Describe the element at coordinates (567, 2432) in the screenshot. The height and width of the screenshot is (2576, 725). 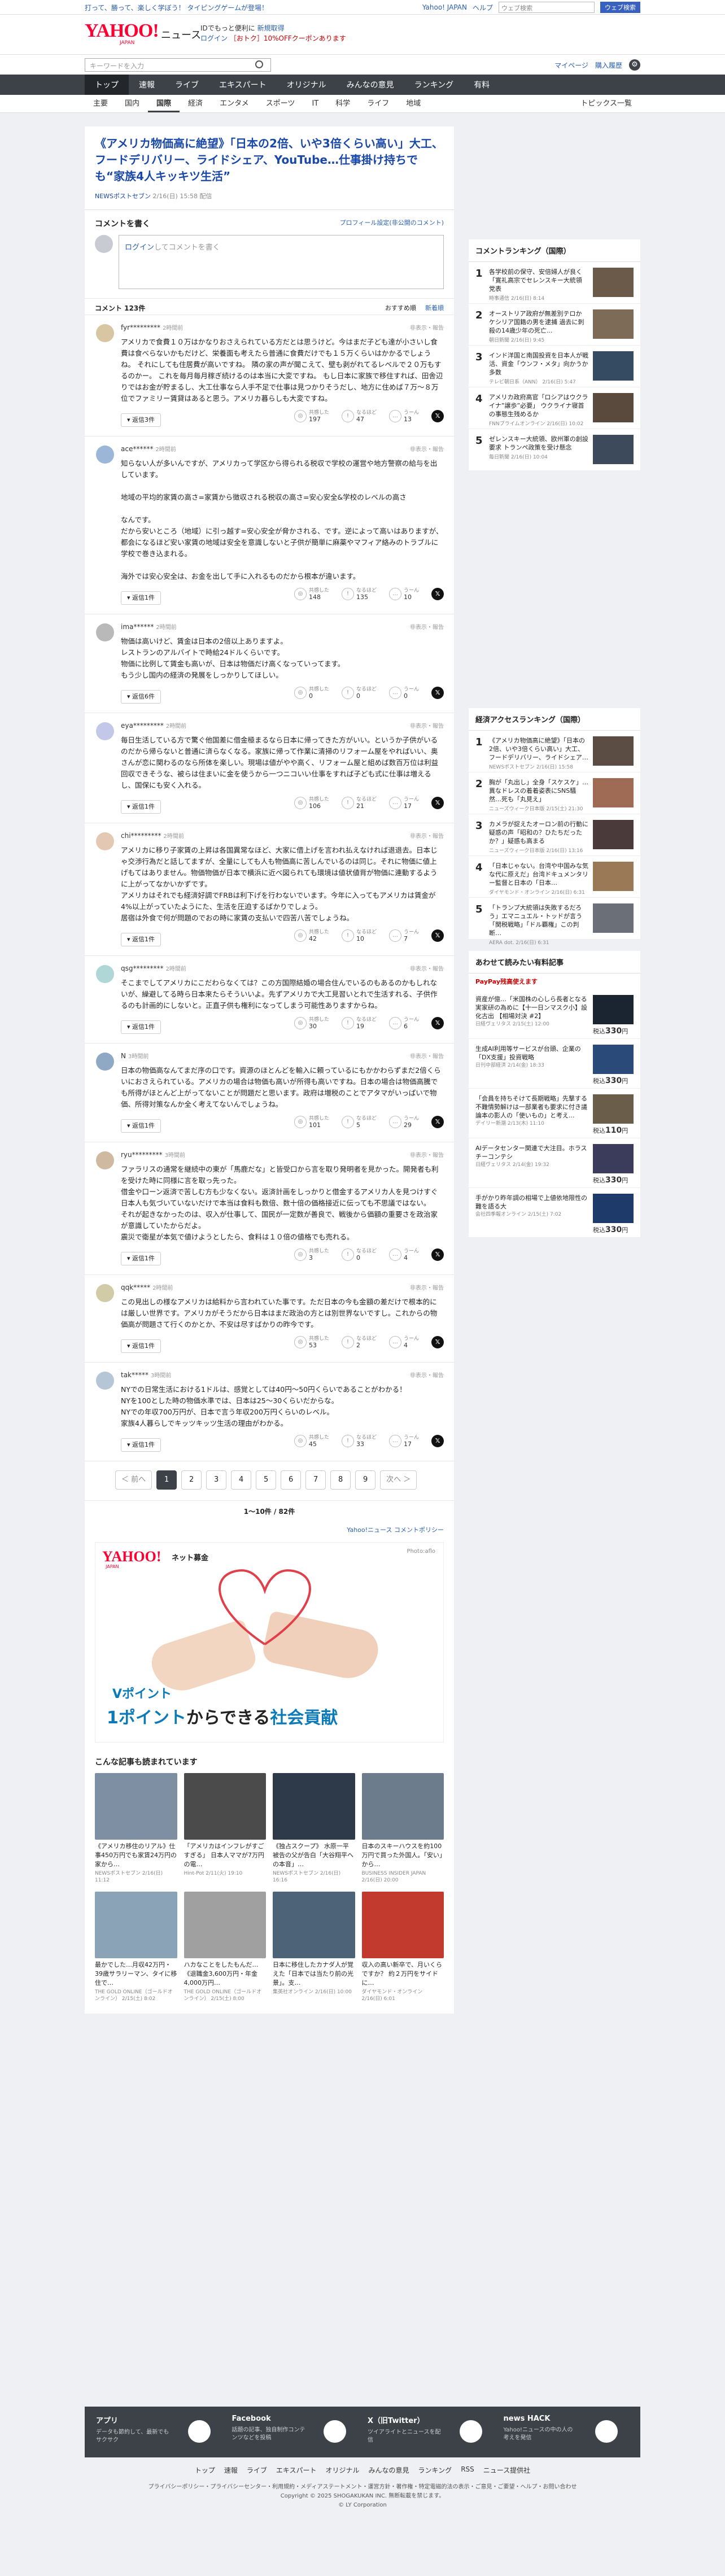
I see `footer-social-item: news HACK Yahoo!ニュースの中の人の考えを発信 h` at that location.